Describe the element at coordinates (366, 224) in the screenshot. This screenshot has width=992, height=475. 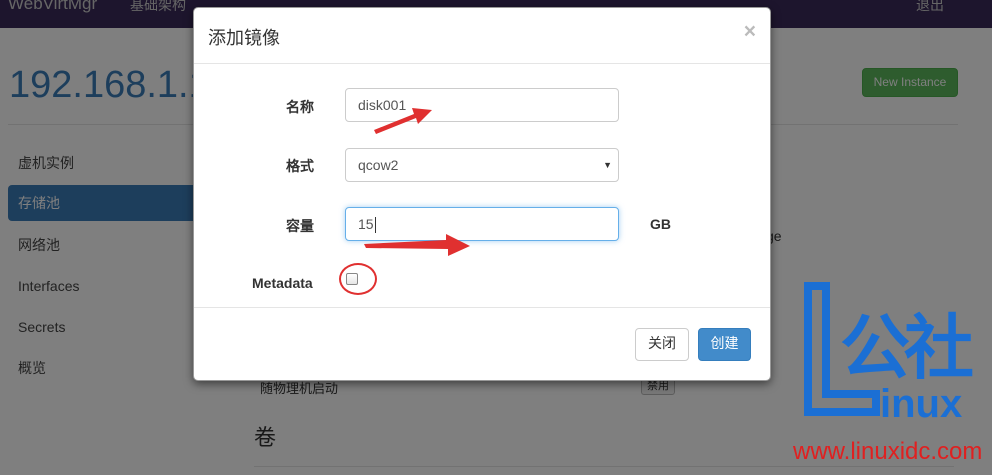
I see `capacity-input-value: 15` at that location.